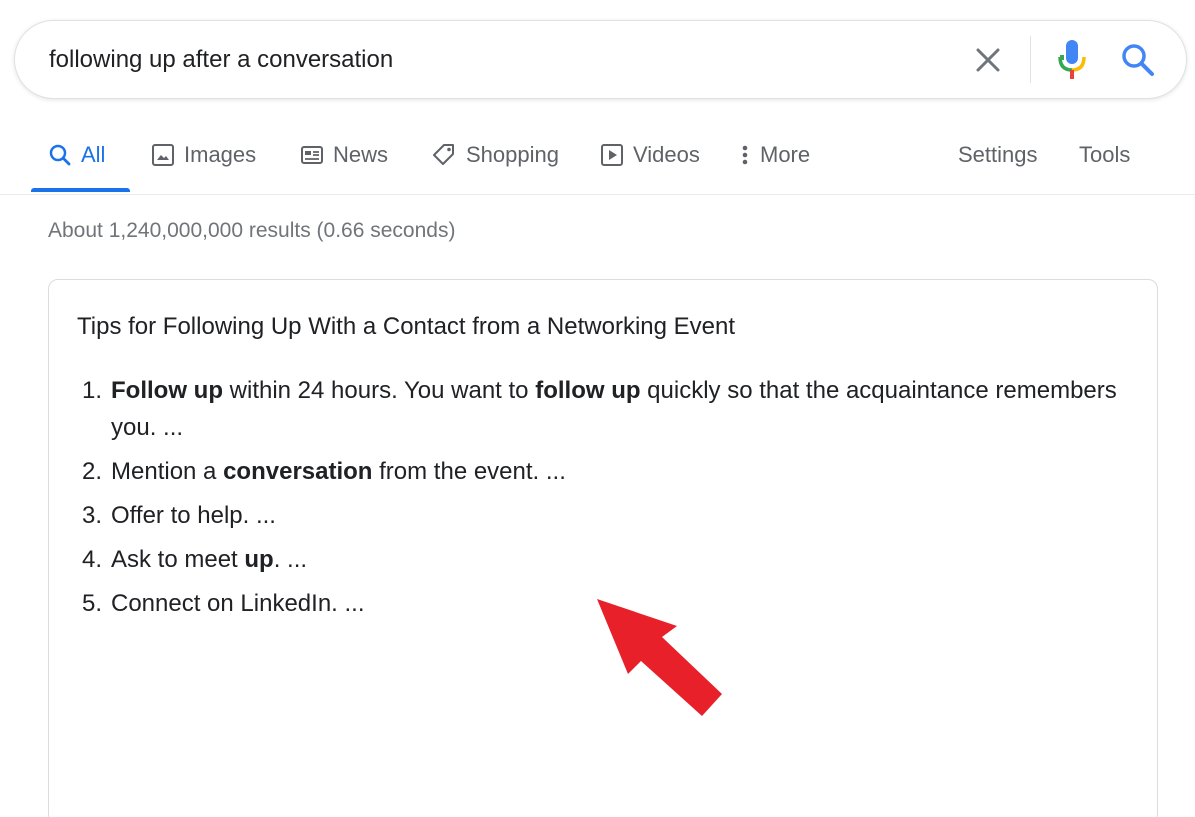 This screenshot has height=817, width=1195. Describe the element at coordinates (785, 154) in the screenshot. I see `tab-label: More` at that location.